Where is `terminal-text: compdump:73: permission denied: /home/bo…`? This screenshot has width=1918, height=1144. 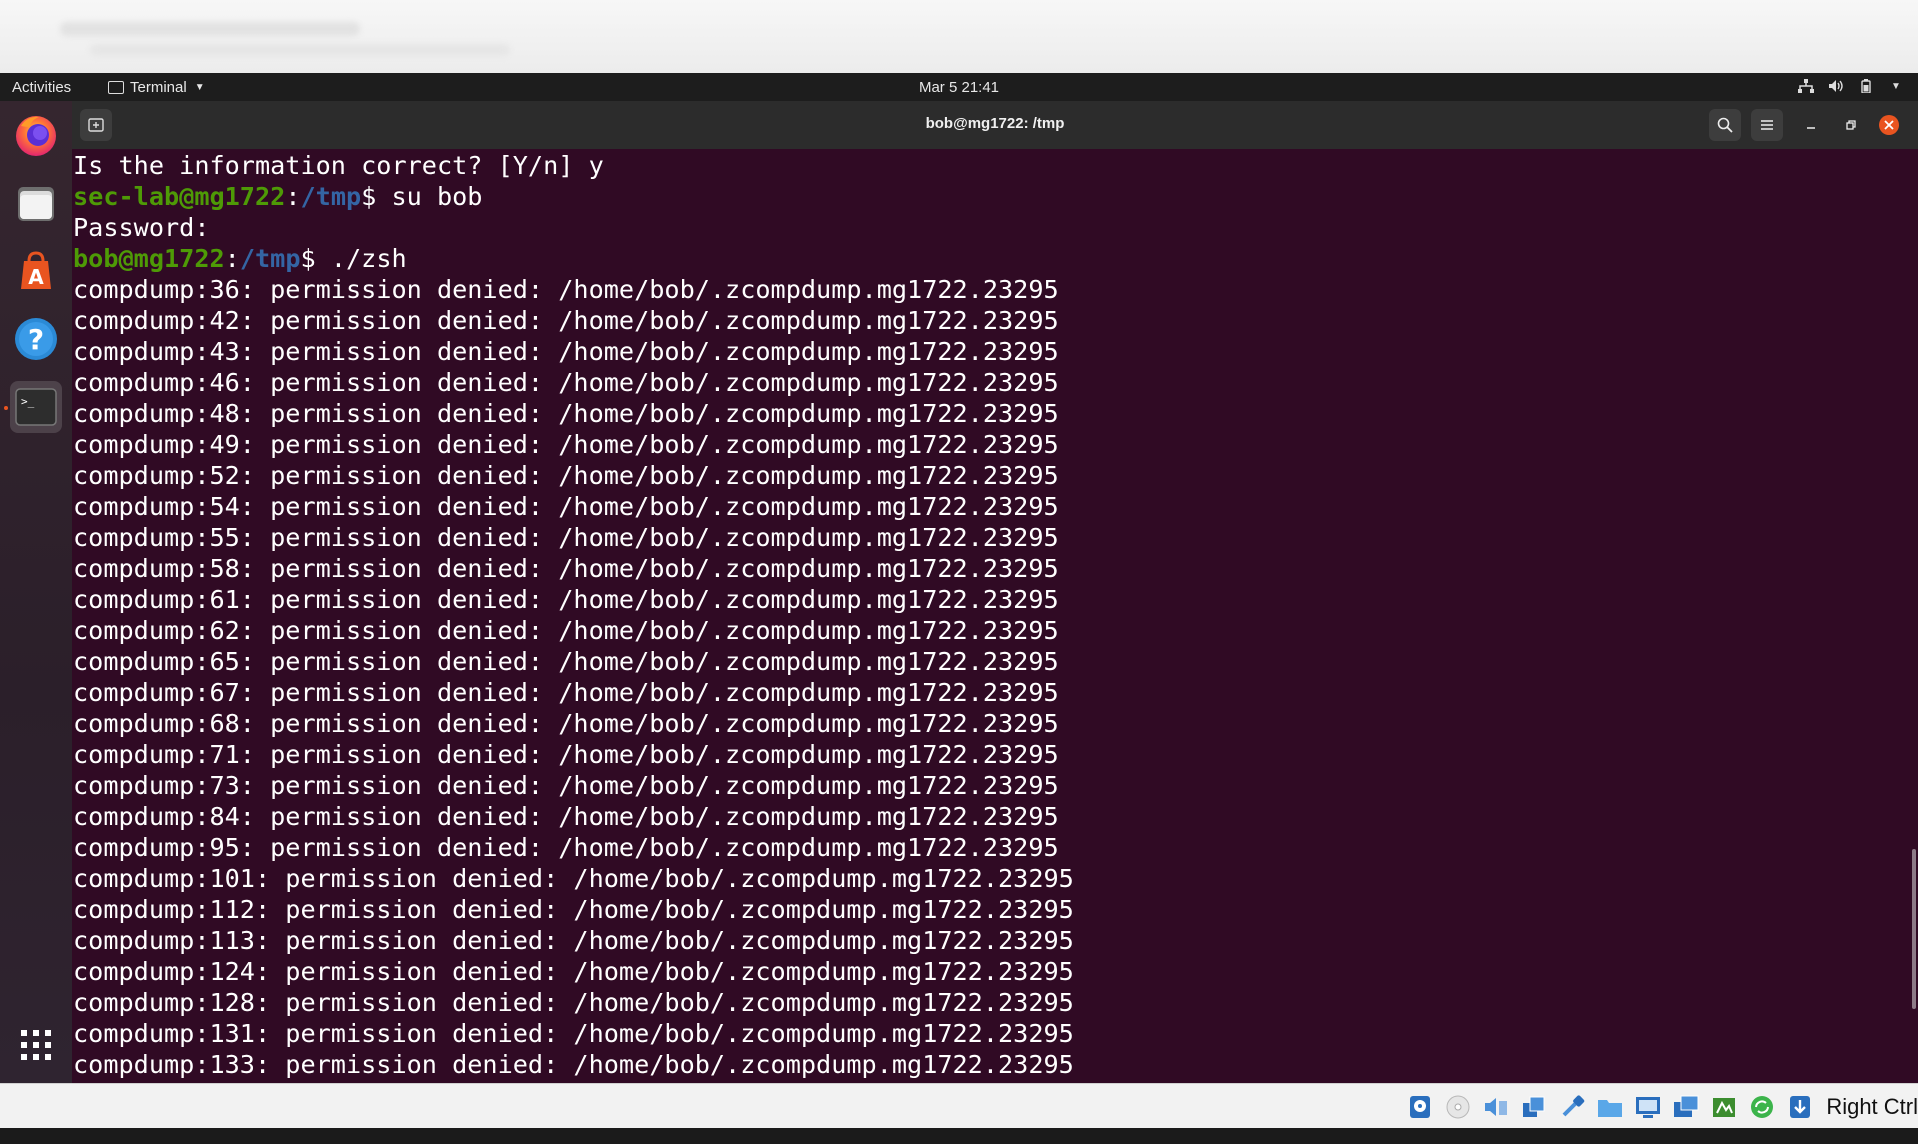 terminal-text: compdump:73: permission denied: /home/bo… is located at coordinates (566, 785).